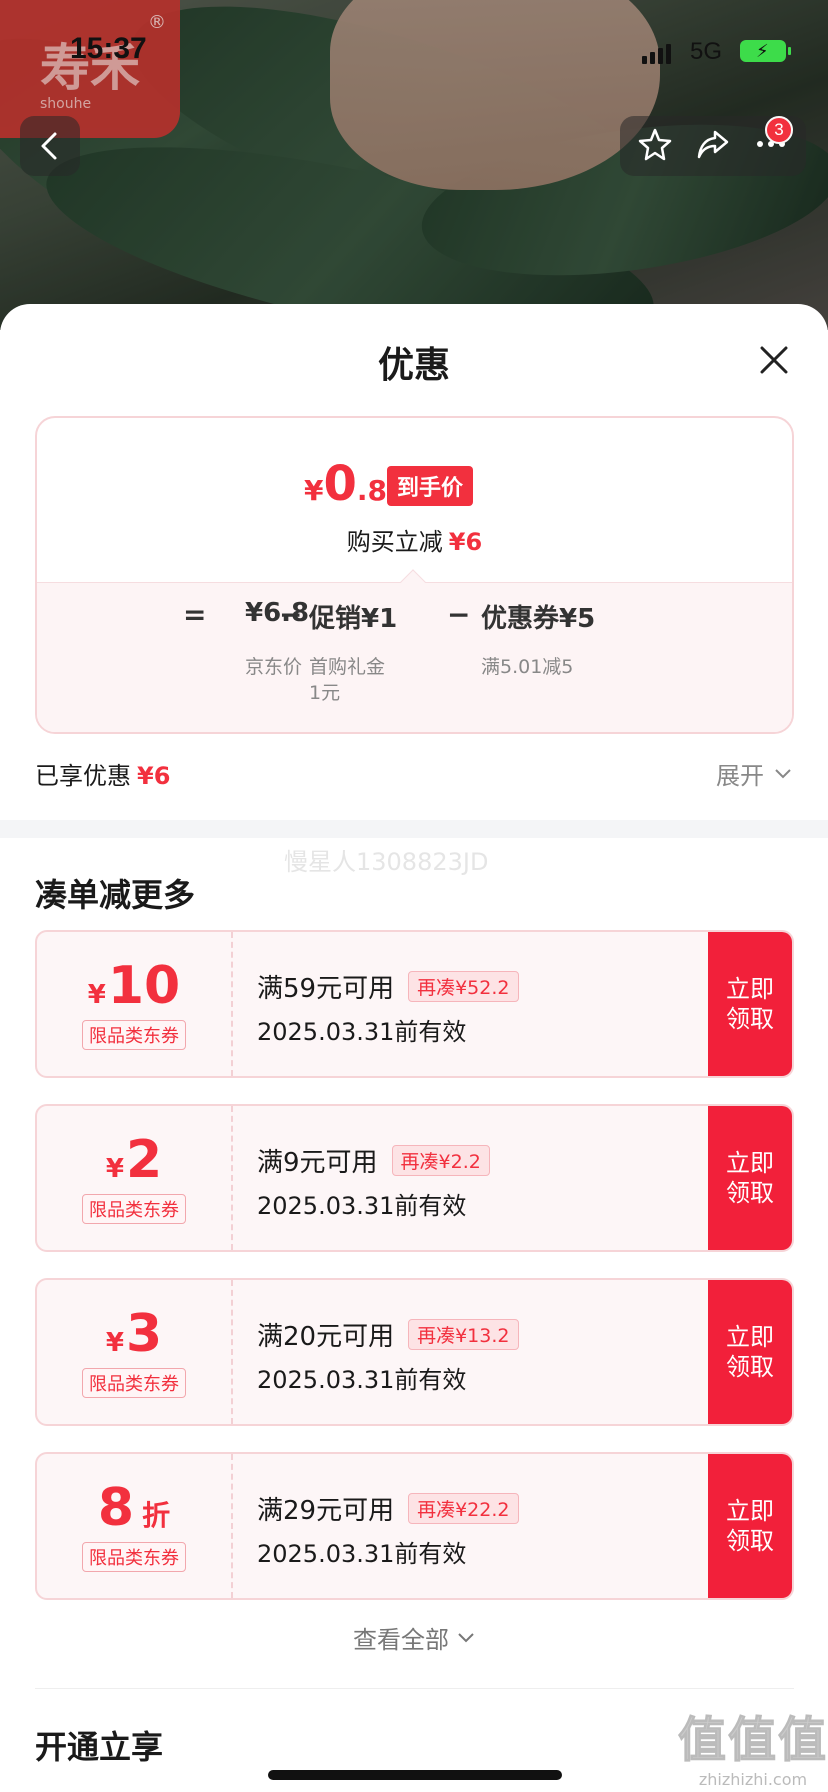  What do you see at coordinates (326, 1511) in the screenshot?
I see `coupon-condition: 满29元可用` at bounding box center [326, 1511].